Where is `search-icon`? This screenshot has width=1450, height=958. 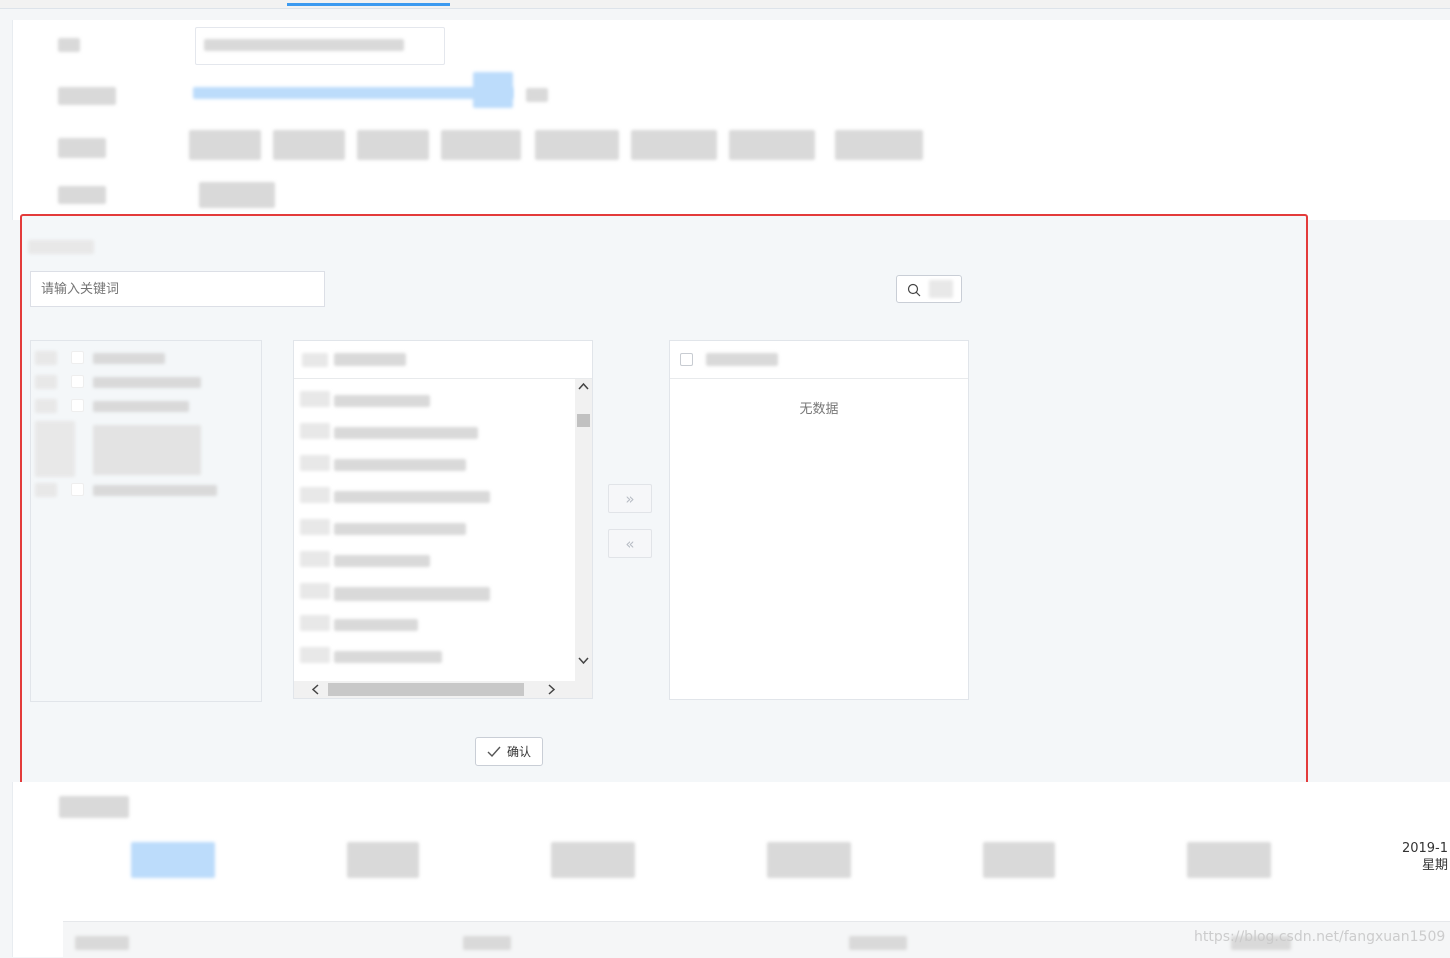
search-icon is located at coordinates (914, 289).